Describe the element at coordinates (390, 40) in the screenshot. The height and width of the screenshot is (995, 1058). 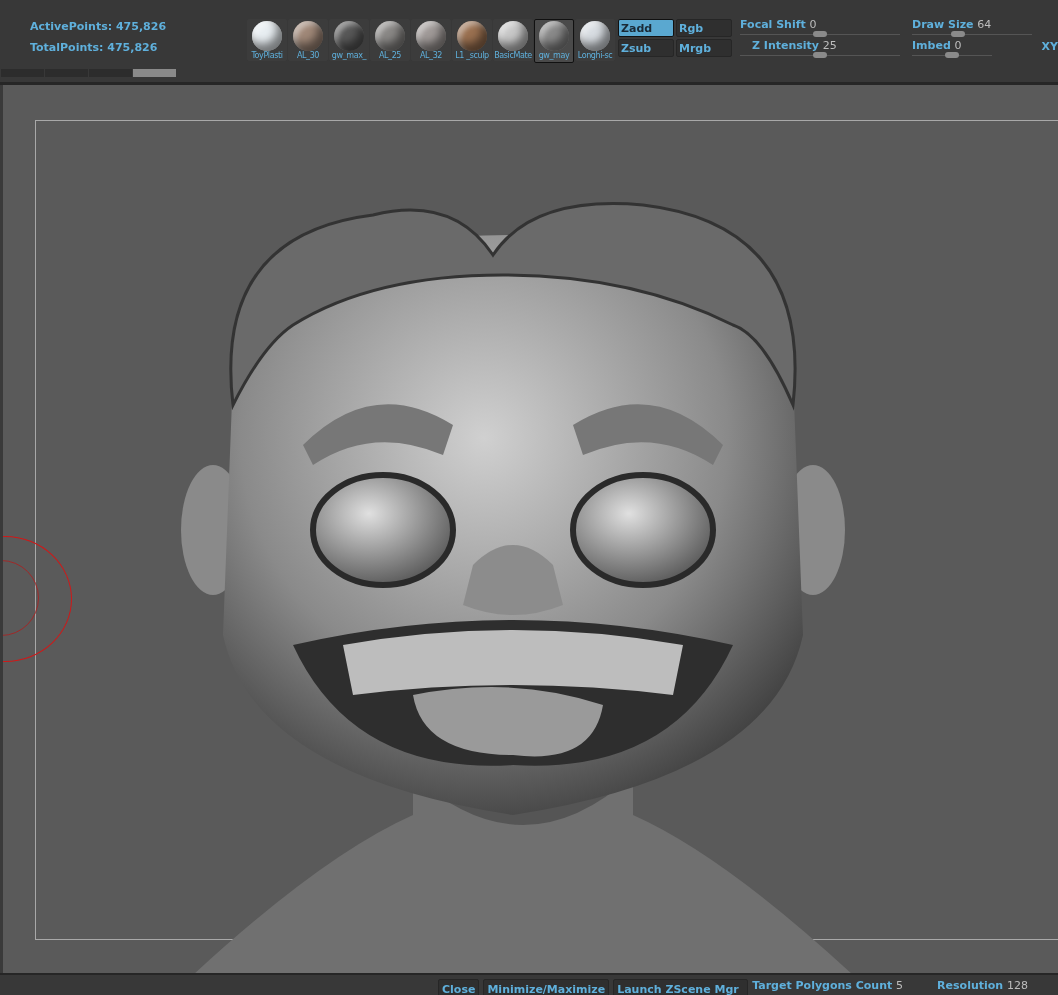
I see `material-swatch: AL_25` at that location.